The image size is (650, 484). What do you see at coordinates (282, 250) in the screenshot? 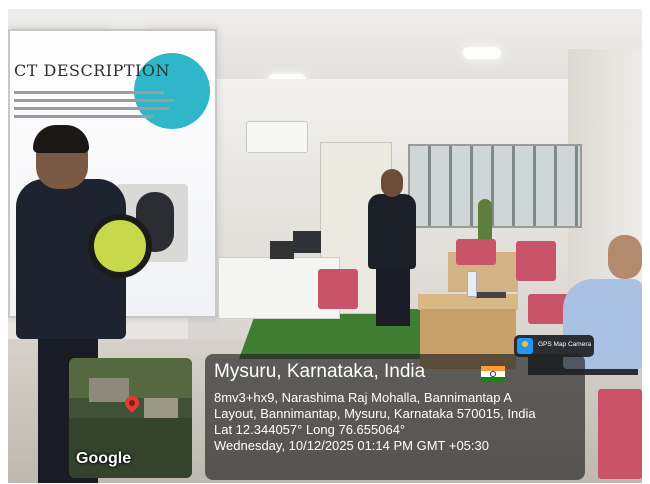
I see `printer` at bounding box center [282, 250].